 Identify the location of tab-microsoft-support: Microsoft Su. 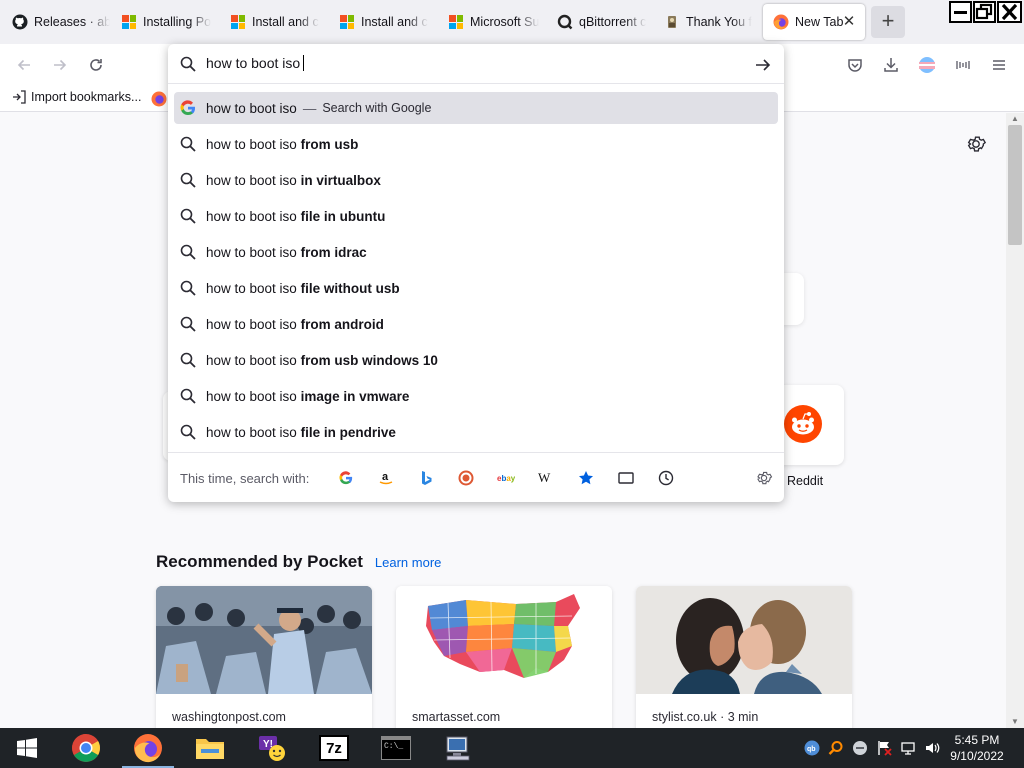
(492, 22).